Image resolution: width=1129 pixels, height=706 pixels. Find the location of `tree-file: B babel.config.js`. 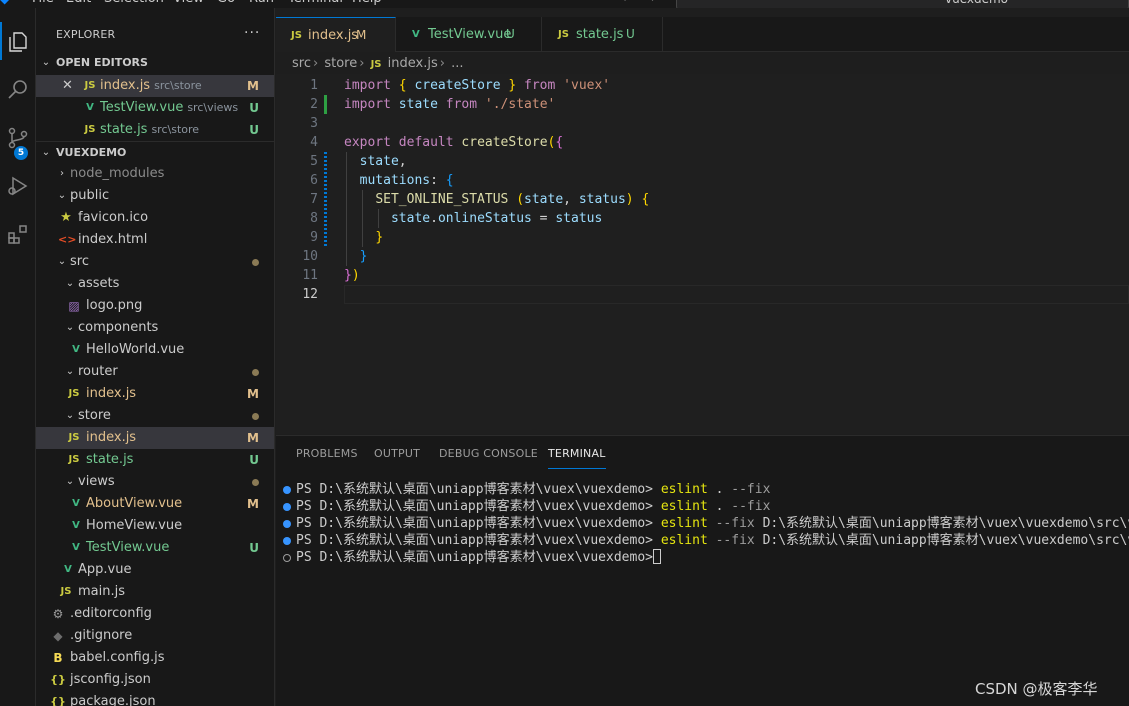

tree-file: B babel.config.js is located at coordinates (155, 658).